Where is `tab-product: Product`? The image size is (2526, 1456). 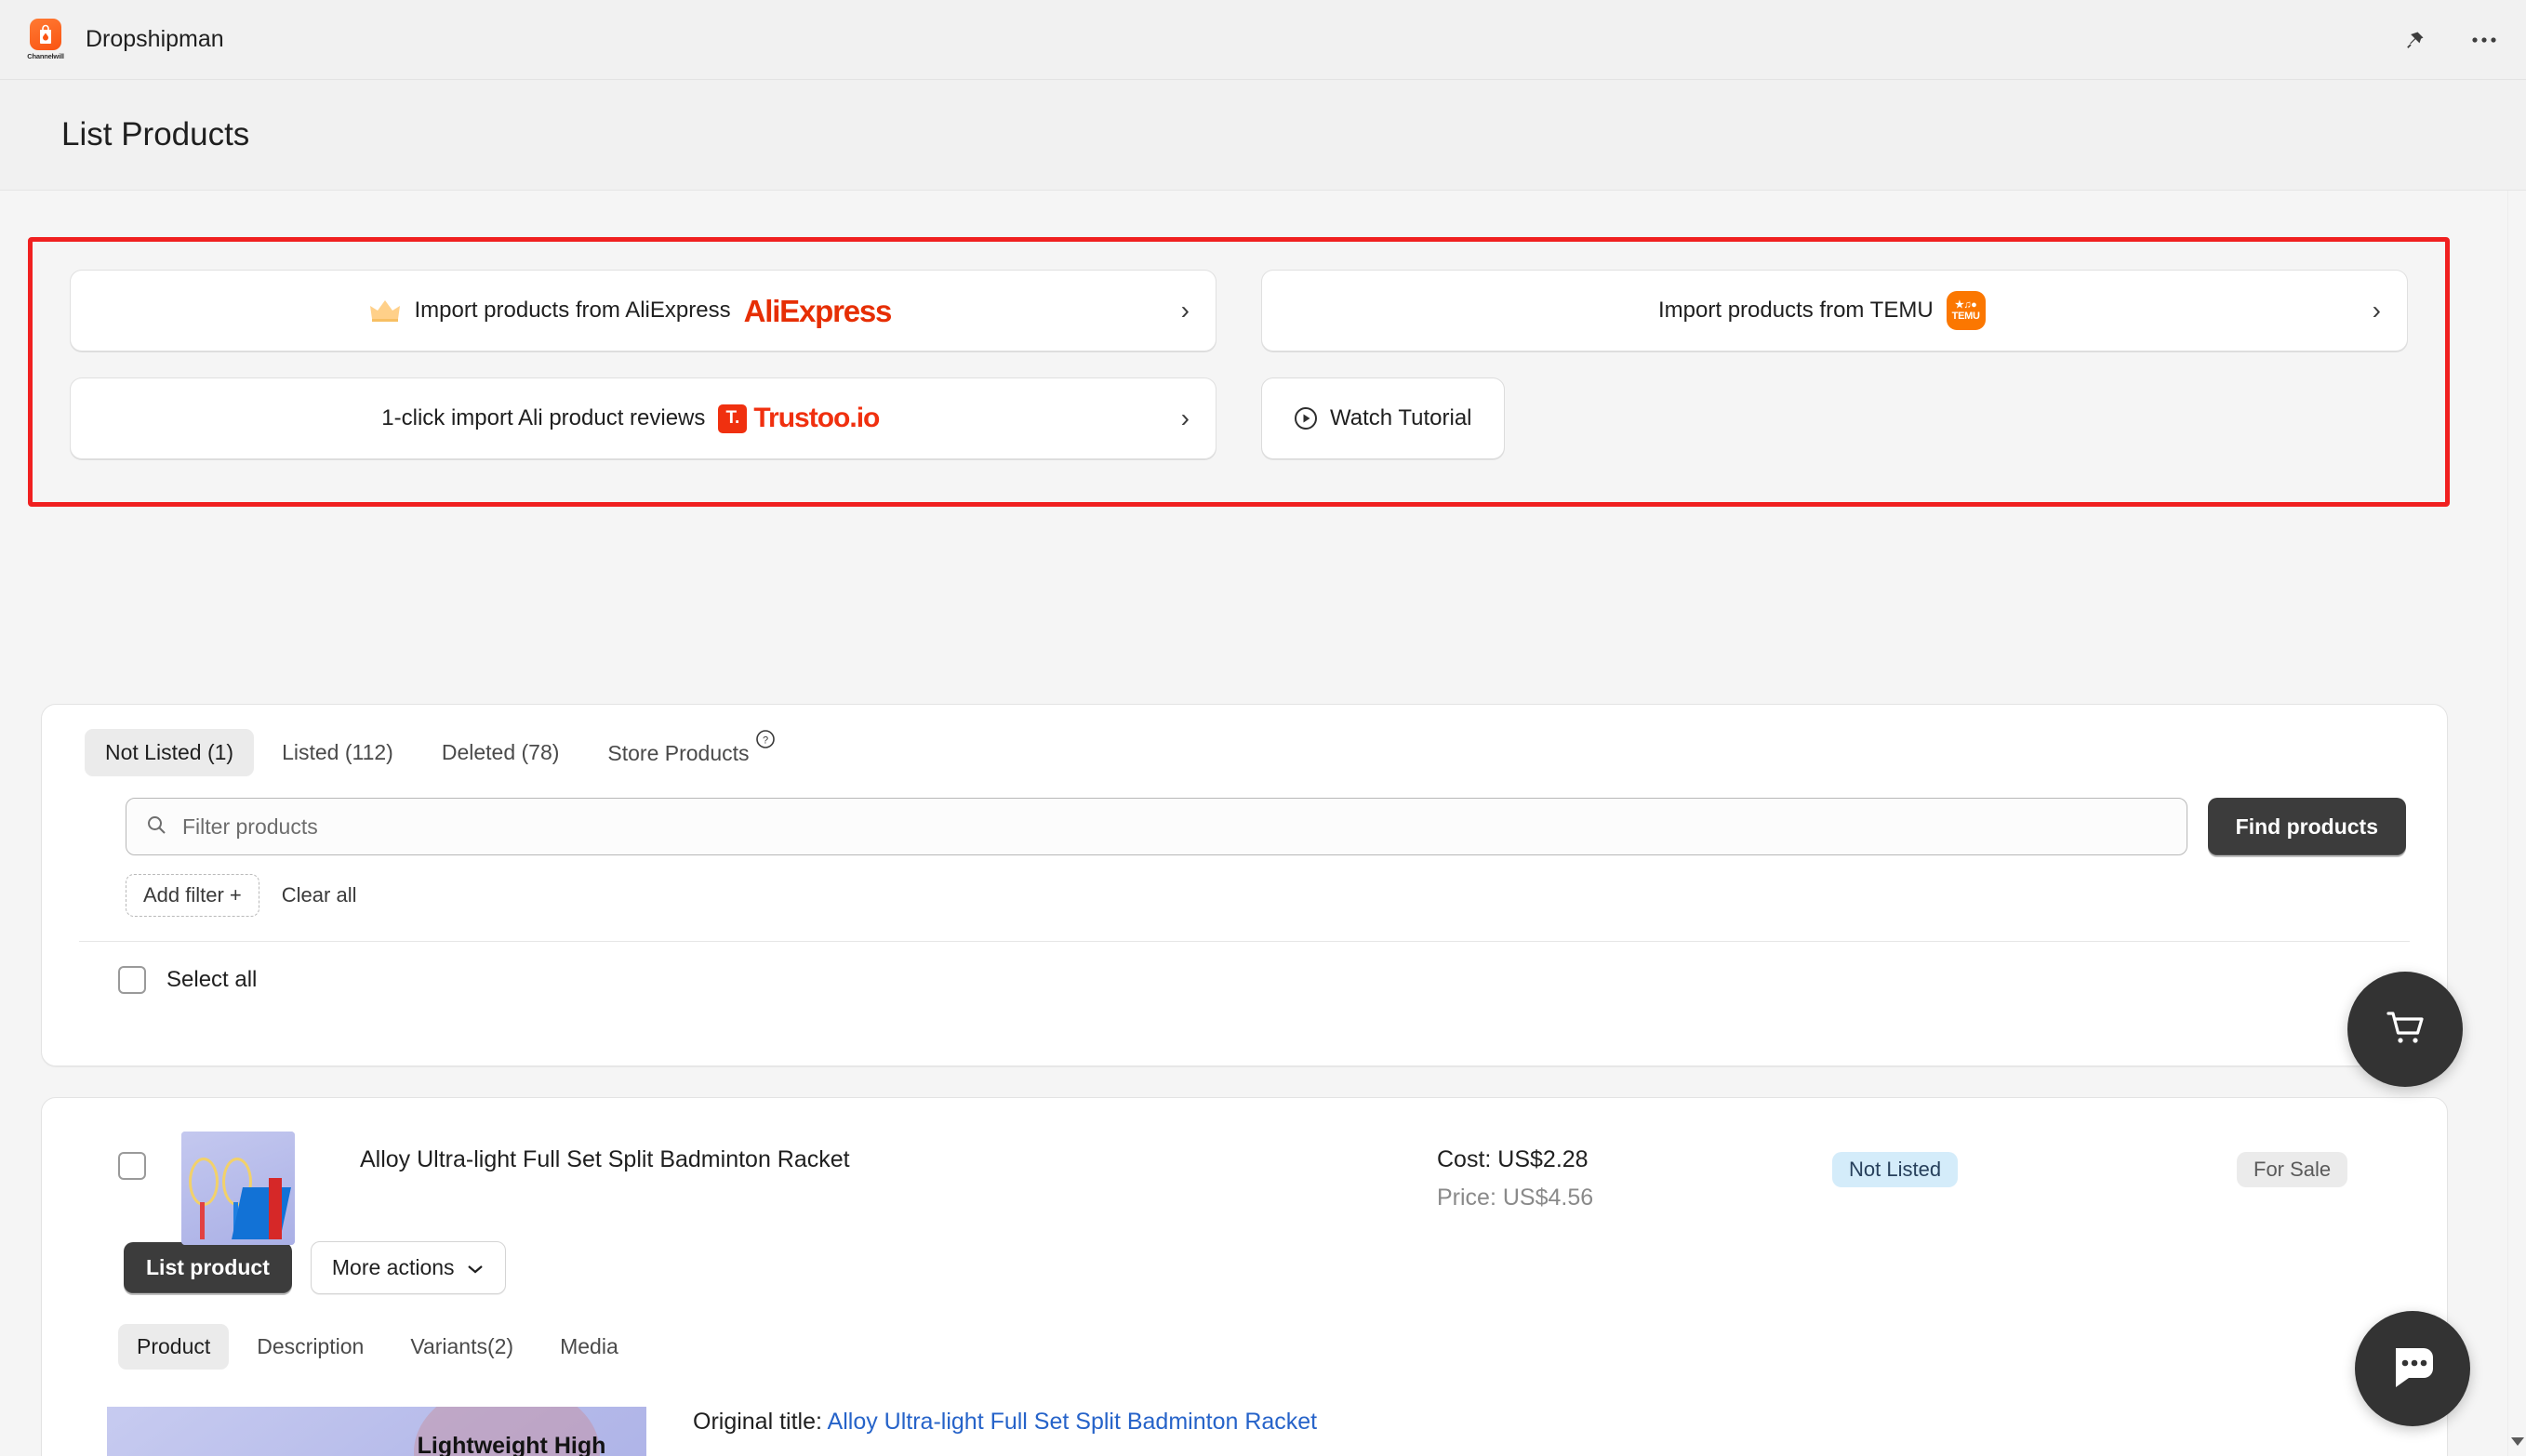 tab-product: Product is located at coordinates (174, 1347).